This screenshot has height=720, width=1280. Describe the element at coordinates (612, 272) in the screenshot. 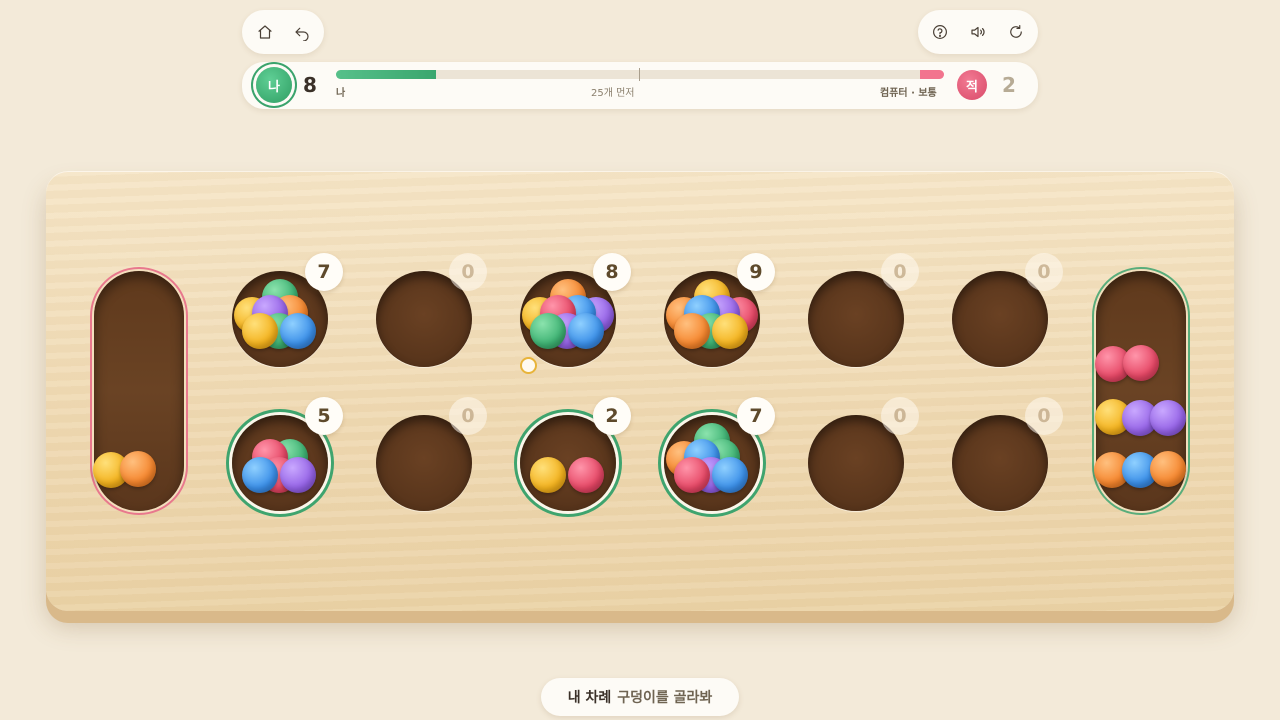

I see `pit-count-badge: 8` at that location.